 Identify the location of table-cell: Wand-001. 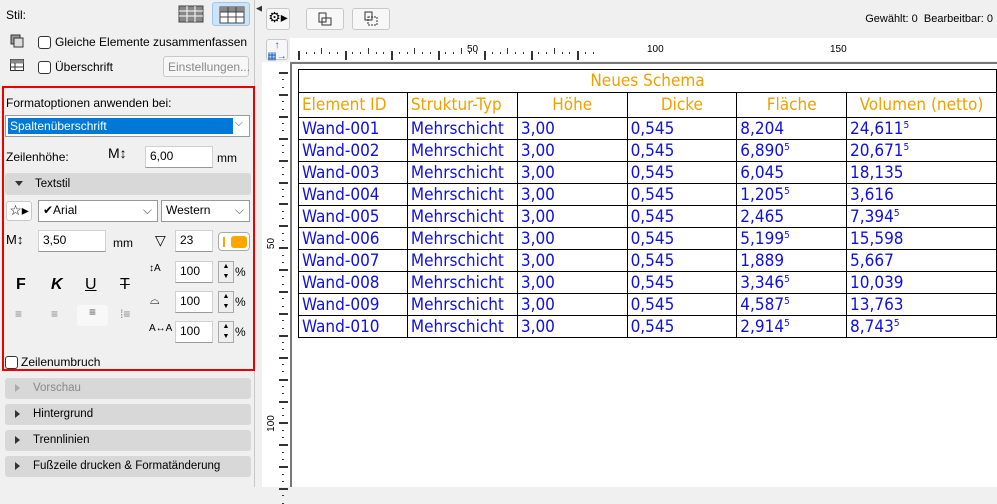
(353, 128).